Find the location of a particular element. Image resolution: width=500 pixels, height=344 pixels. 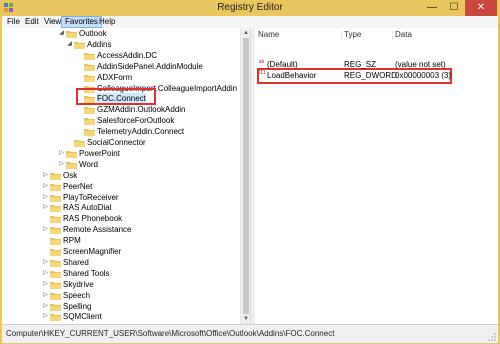

tree-node: RPM is located at coordinates (140, 240).